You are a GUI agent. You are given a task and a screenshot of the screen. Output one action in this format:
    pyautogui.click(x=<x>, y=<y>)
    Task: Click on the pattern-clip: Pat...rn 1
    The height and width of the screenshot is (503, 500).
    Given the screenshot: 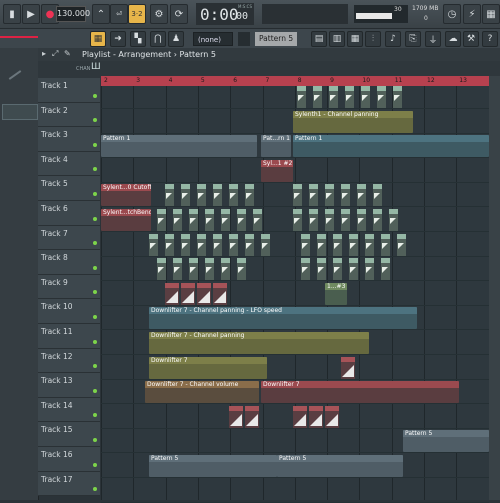 What is the action you would take?
    pyautogui.click(x=276, y=146)
    